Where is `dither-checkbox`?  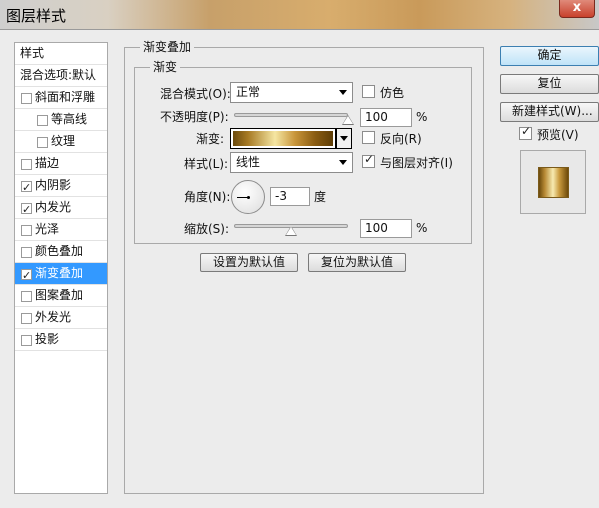 dither-checkbox is located at coordinates (368, 91).